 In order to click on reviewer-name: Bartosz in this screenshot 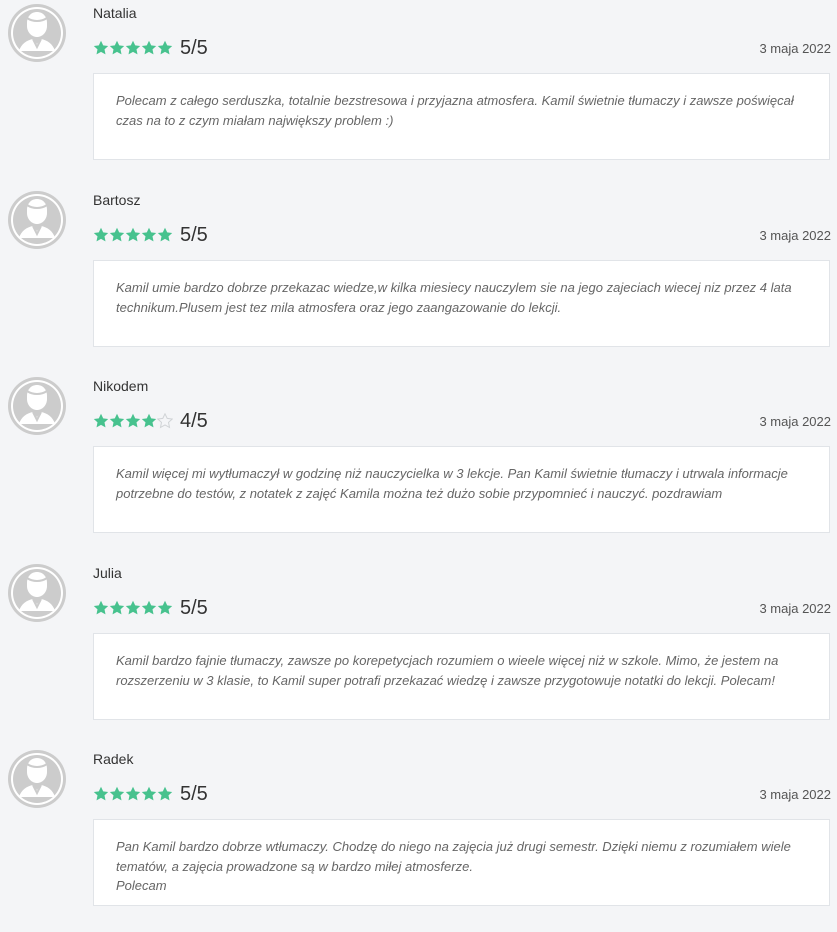, I will do `click(117, 200)`.